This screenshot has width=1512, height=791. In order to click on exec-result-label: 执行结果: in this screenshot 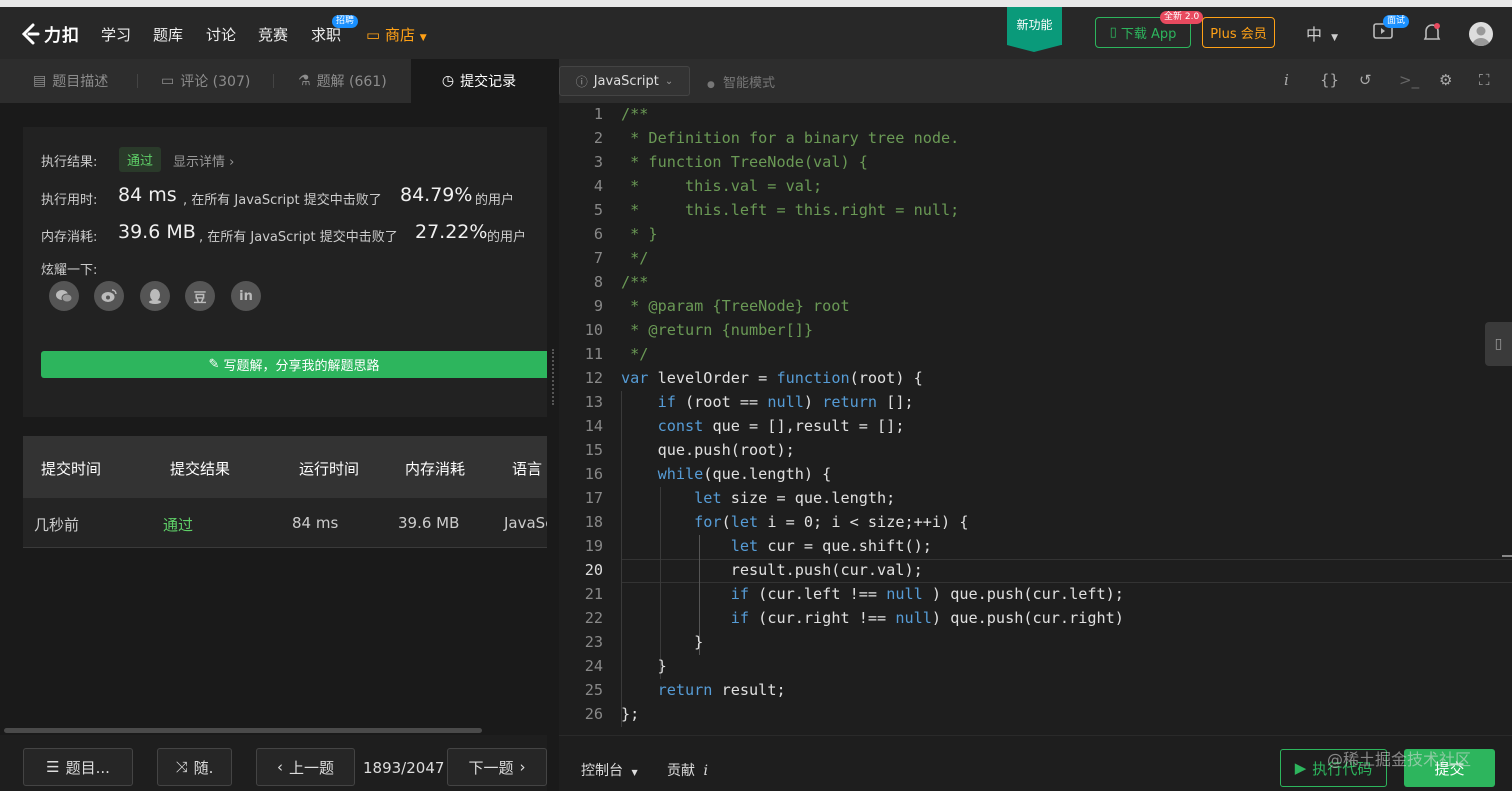, I will do `click(69, 162)`.